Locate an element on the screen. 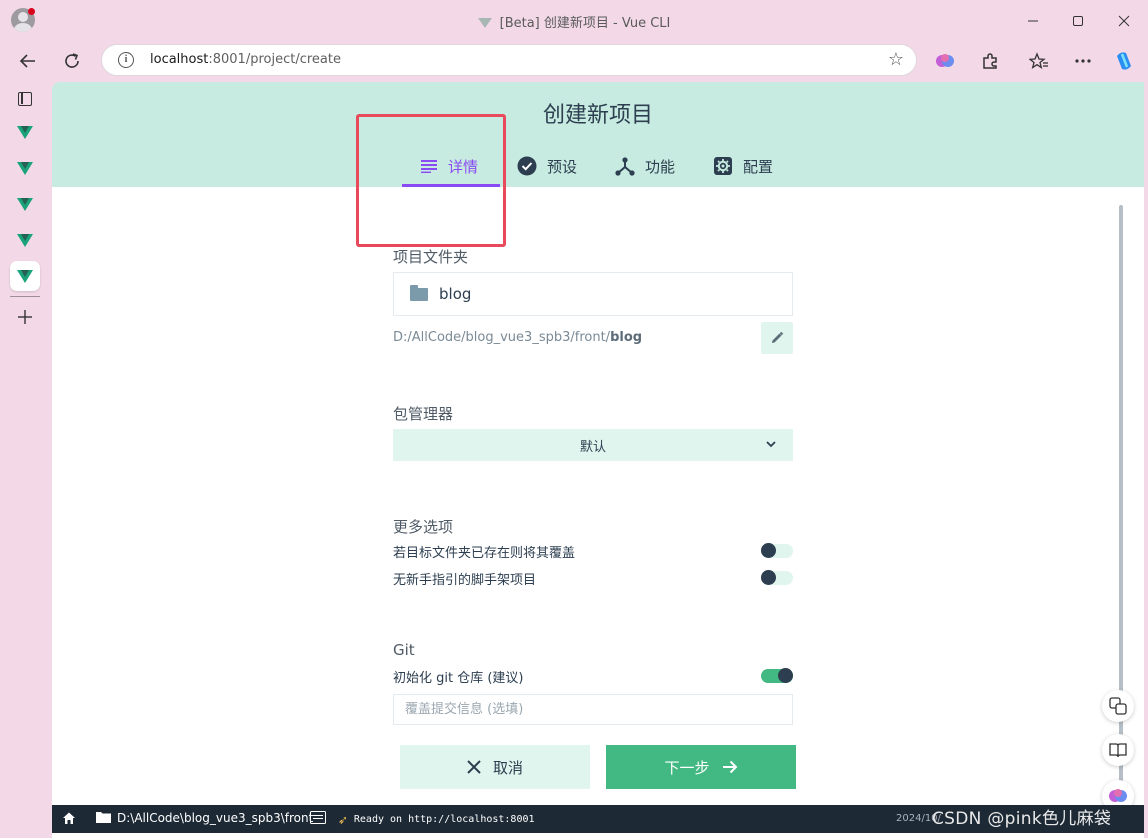 The width and height of the screenshot is (1148, 838). bookmark-star-icon: ☆ is located at coordinates (896, 59).